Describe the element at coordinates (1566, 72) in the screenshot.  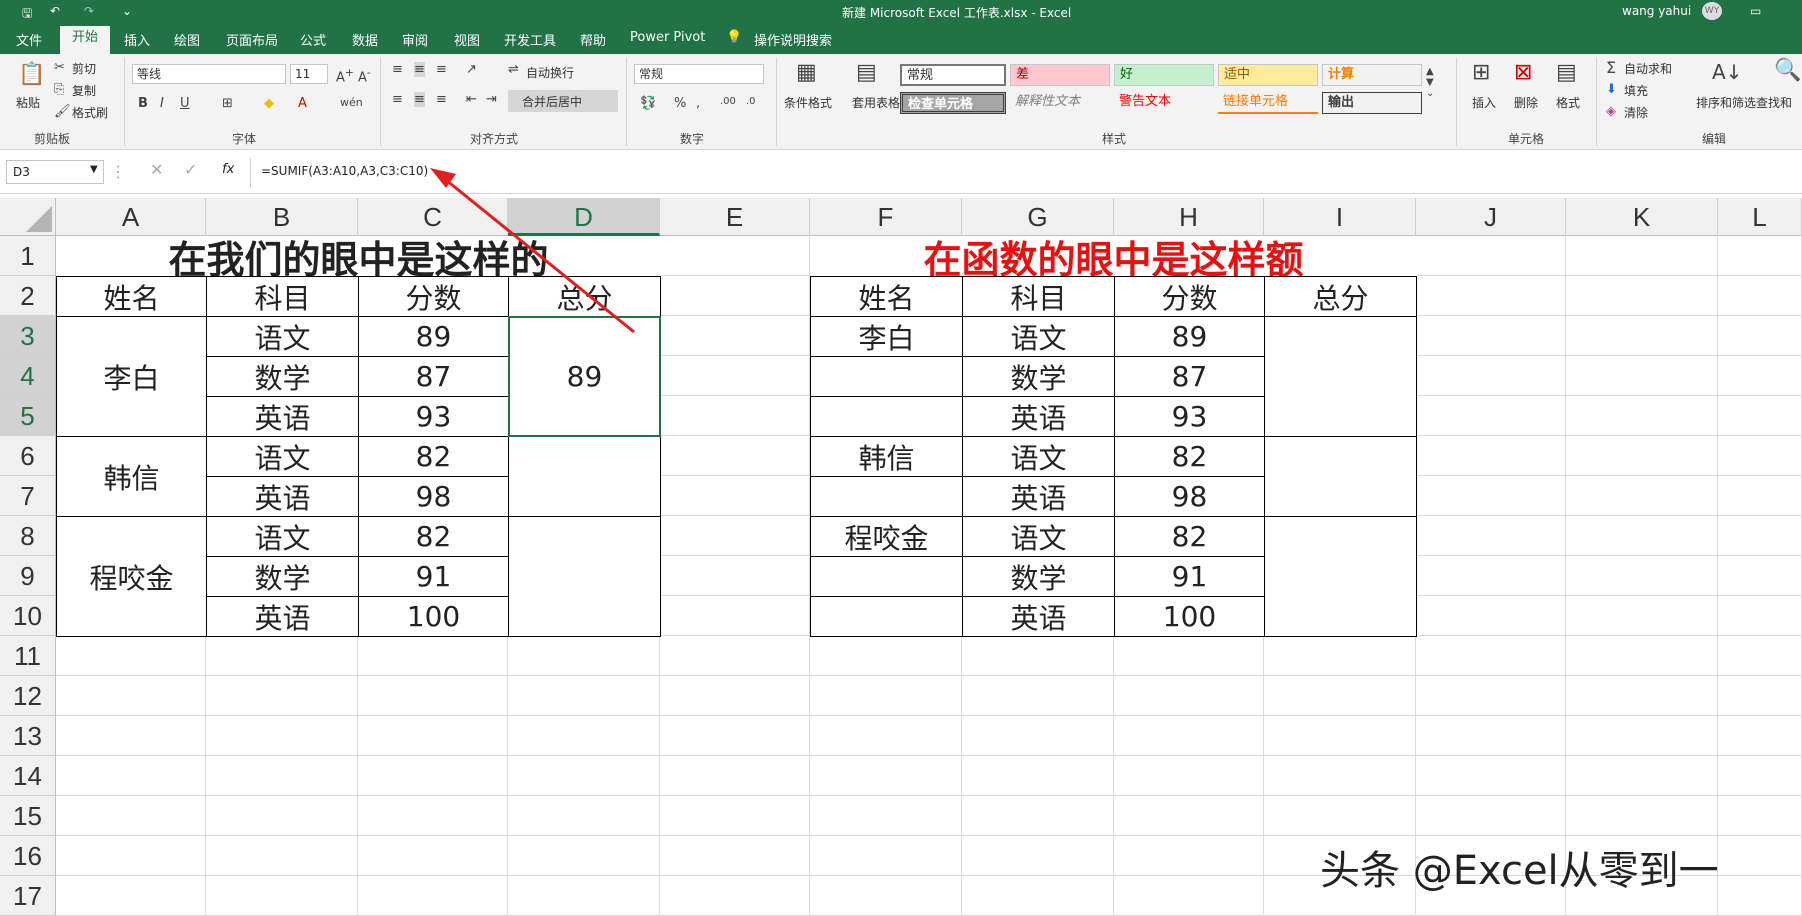
I see `format-cells-icon: ▤` at that location.